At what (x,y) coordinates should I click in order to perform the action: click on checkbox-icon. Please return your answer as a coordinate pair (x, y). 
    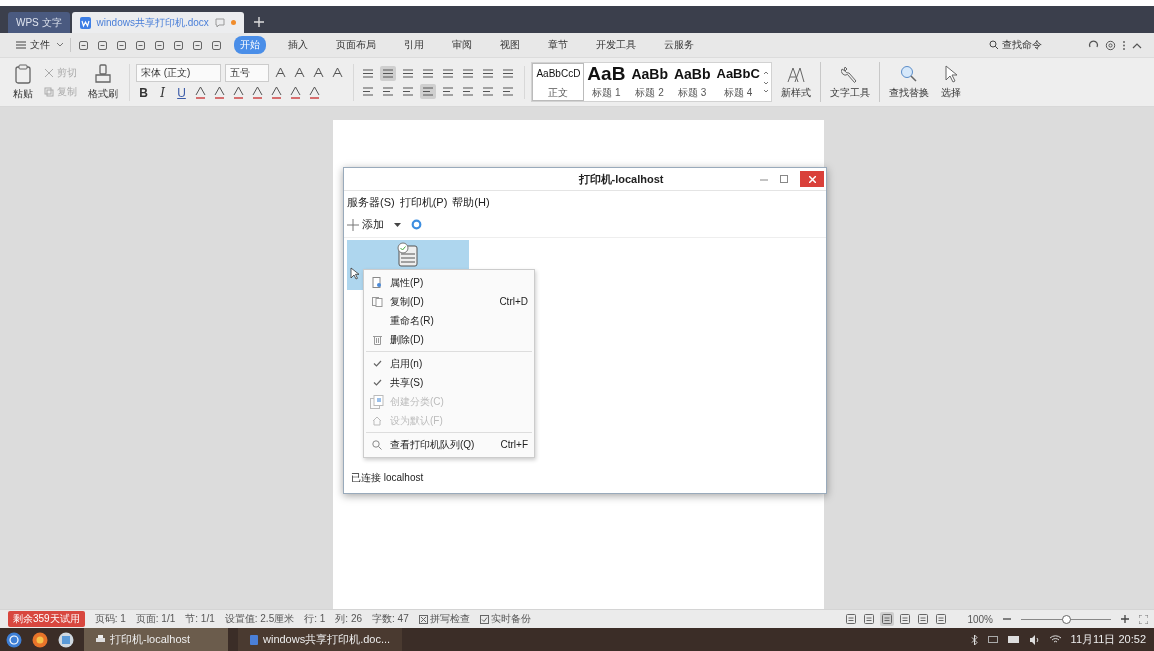
    Looking at the image, I should click on (484, 619).